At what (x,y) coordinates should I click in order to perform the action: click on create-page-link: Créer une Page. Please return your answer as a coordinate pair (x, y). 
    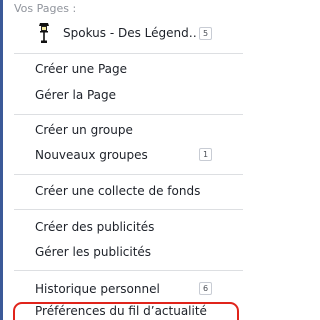
    Looking at the image, I should click on (121, 69).